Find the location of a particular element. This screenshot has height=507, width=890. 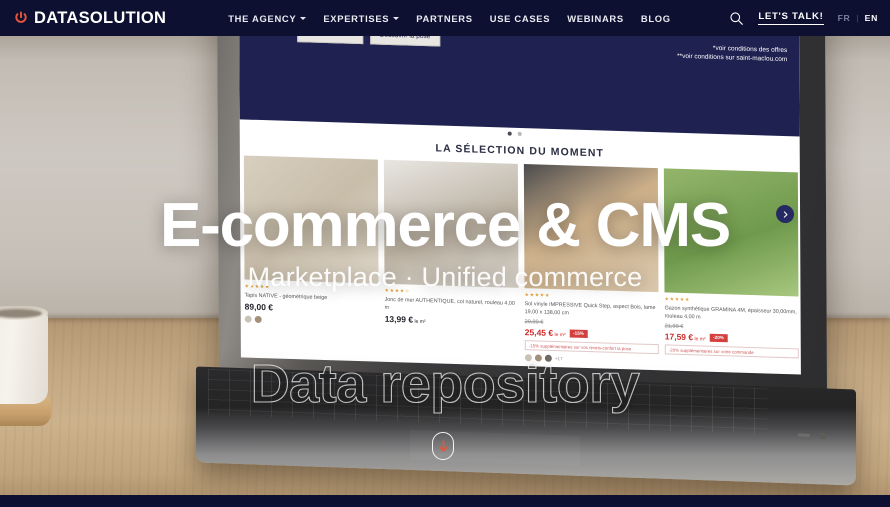

product-price-value: 25,45 € is located at coordinates (539, 333).